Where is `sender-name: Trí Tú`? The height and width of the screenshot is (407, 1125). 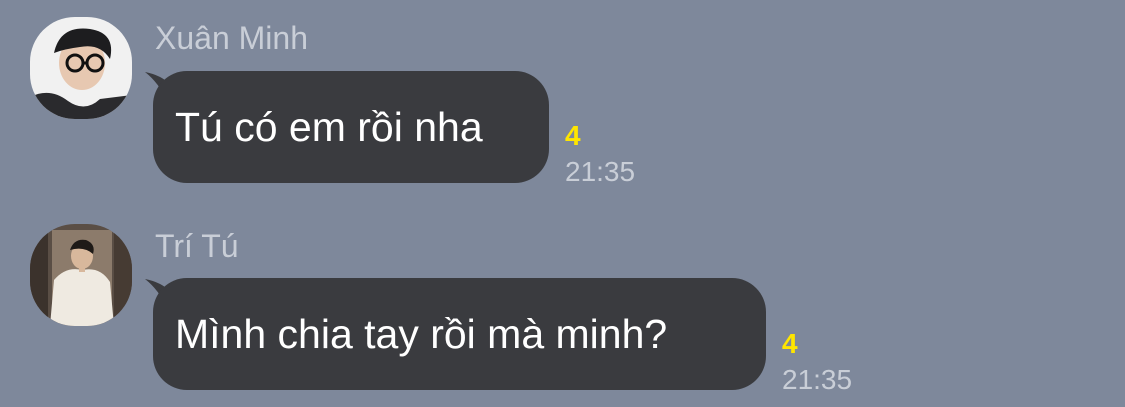 sender-name: Trí Tú is located at coordinates (197, 246).